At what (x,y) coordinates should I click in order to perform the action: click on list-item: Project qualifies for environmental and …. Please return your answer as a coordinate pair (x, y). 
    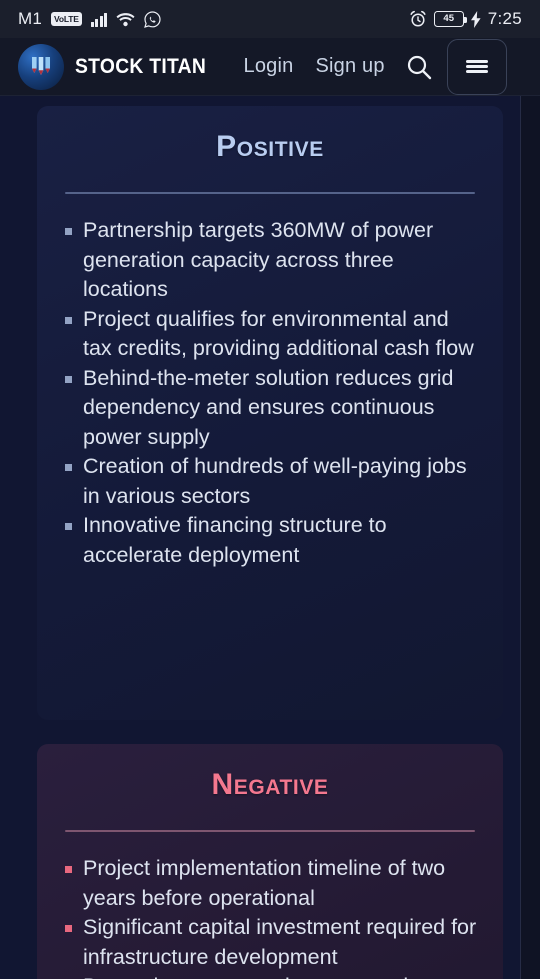
    Looking at the image, I should click on (273, 334).